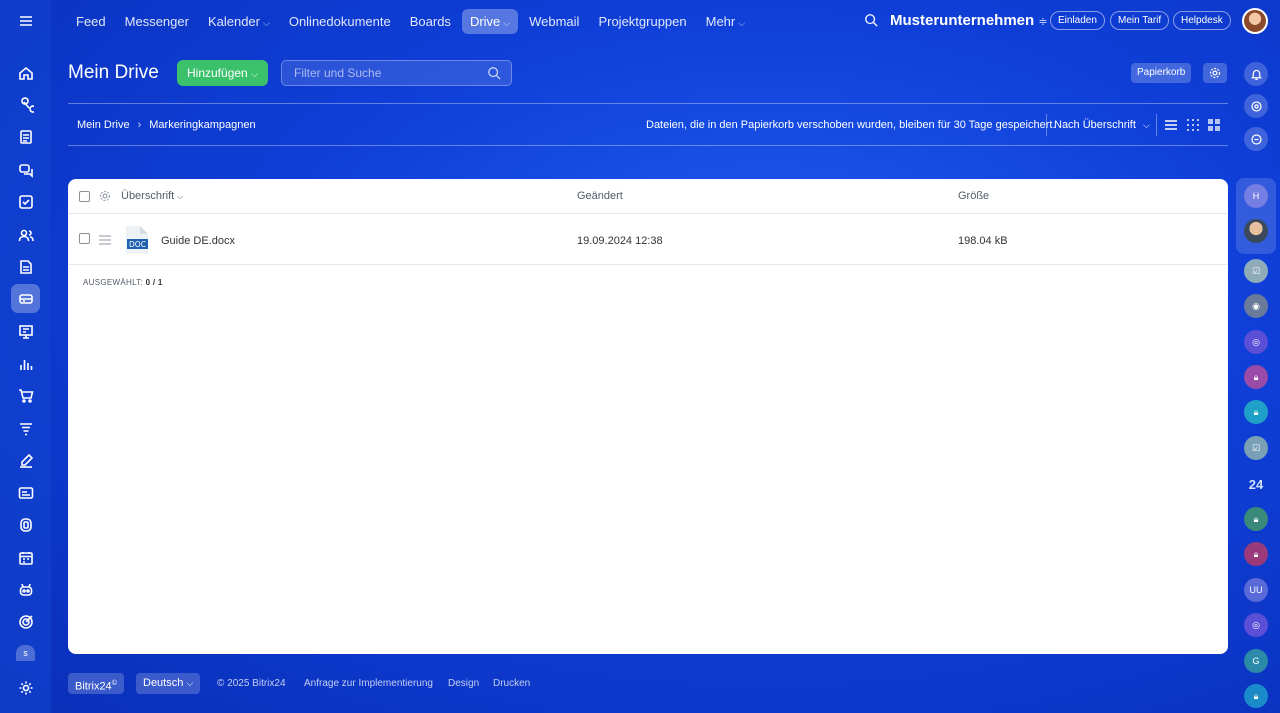 The image size is (1280, 713). What do you see at coordinates (25, 557) in the screenshot?
I see `calendar-icon` at bounding box center [25, 557].